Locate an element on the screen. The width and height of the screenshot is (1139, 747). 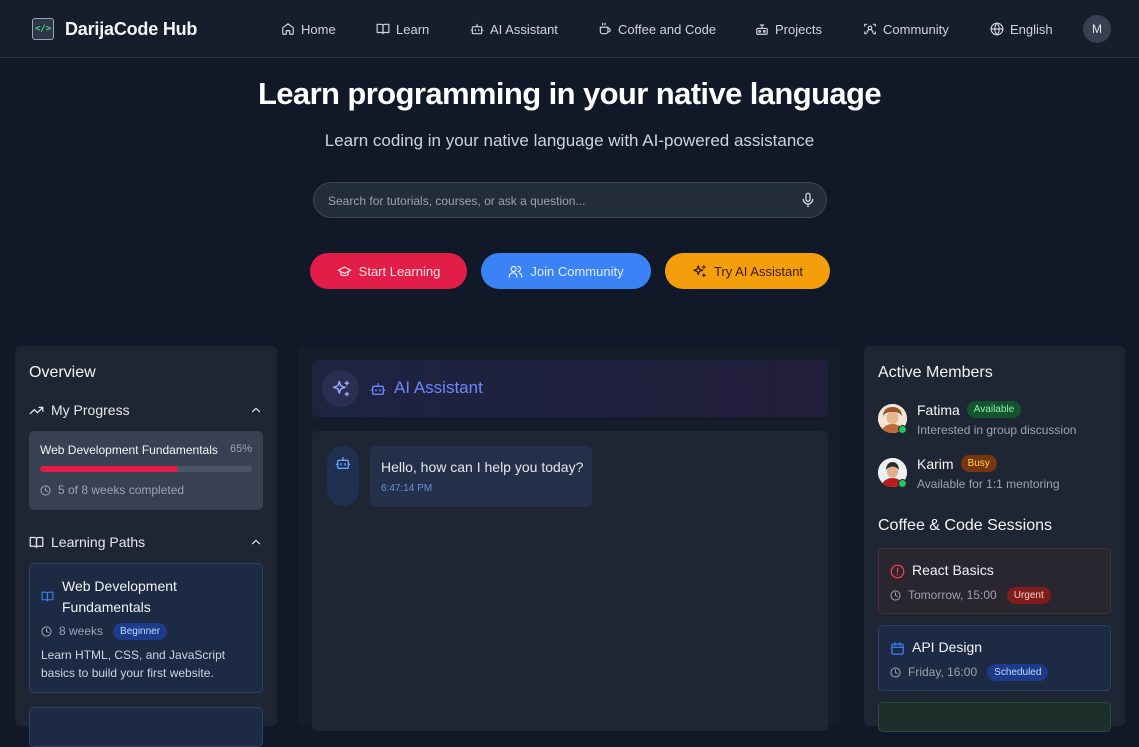
progress-bar-fill is located at coordinates (109, 469).